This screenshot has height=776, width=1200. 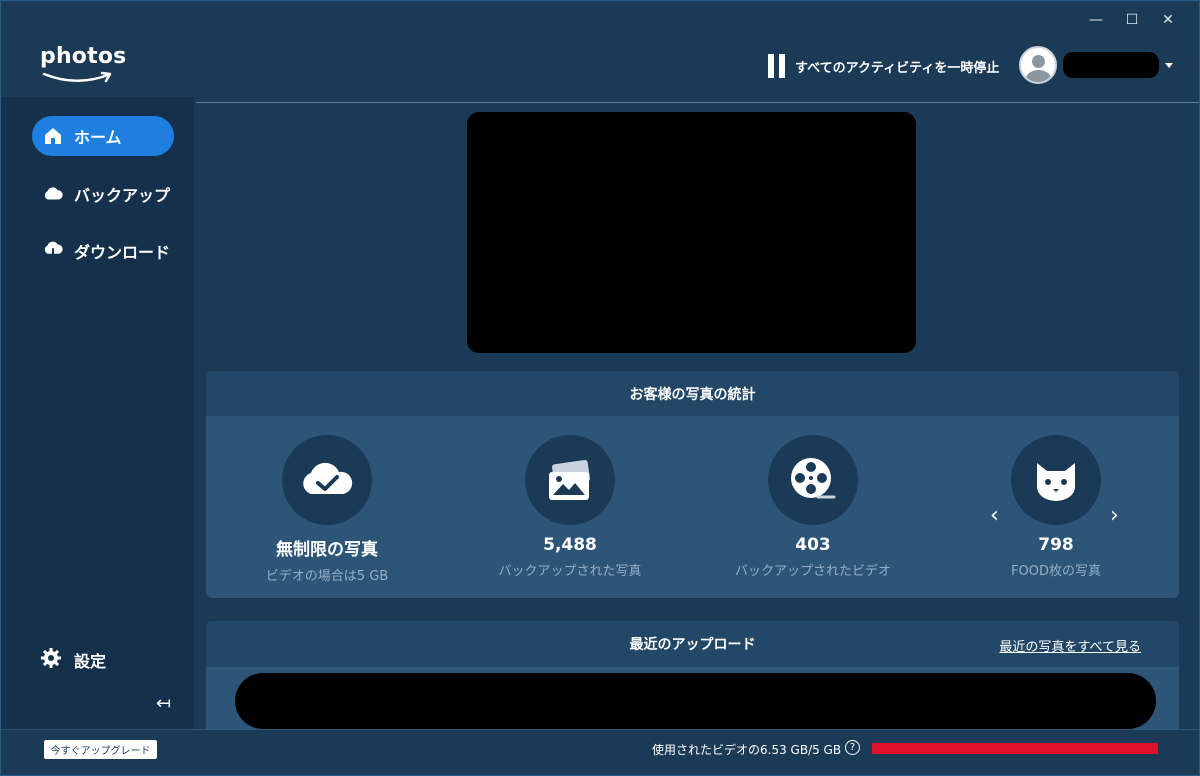 What do you see at coordinates (73, 660) in the screenshot?
I see `settings-button: 設定` at bounding box center [73, 660].